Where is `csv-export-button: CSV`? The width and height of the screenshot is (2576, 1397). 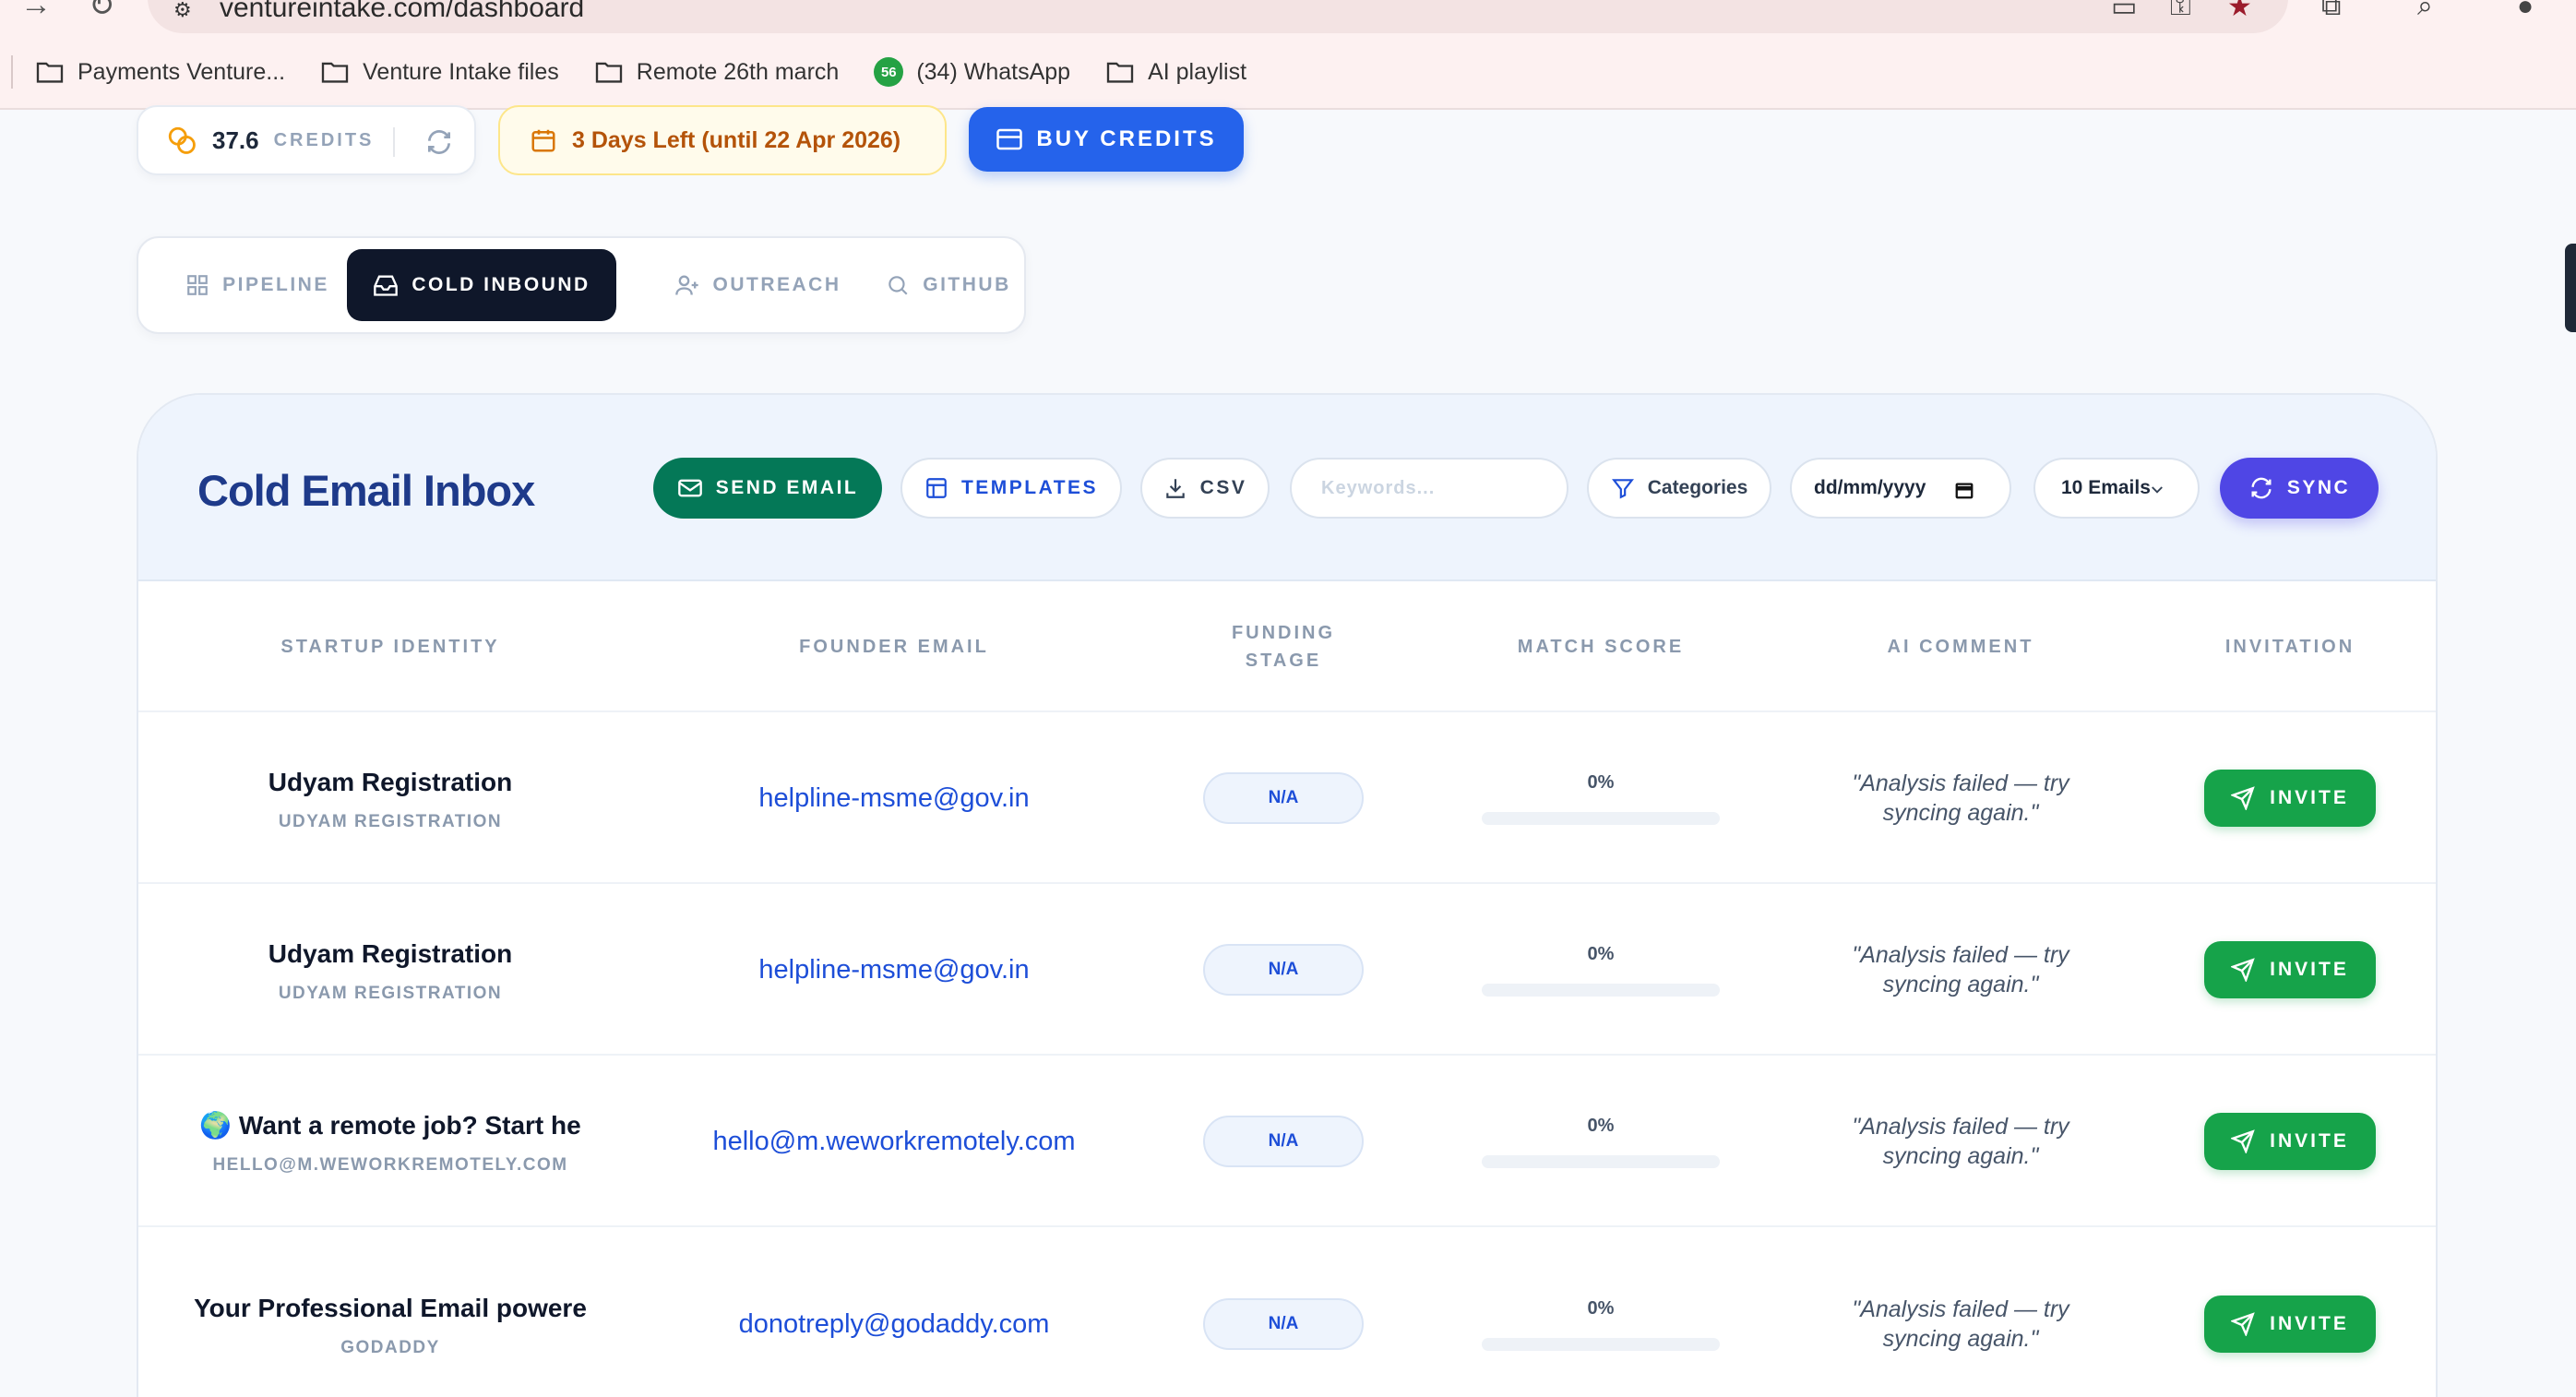 csv-export-button: CSV is located at coordinates (1205, 489).